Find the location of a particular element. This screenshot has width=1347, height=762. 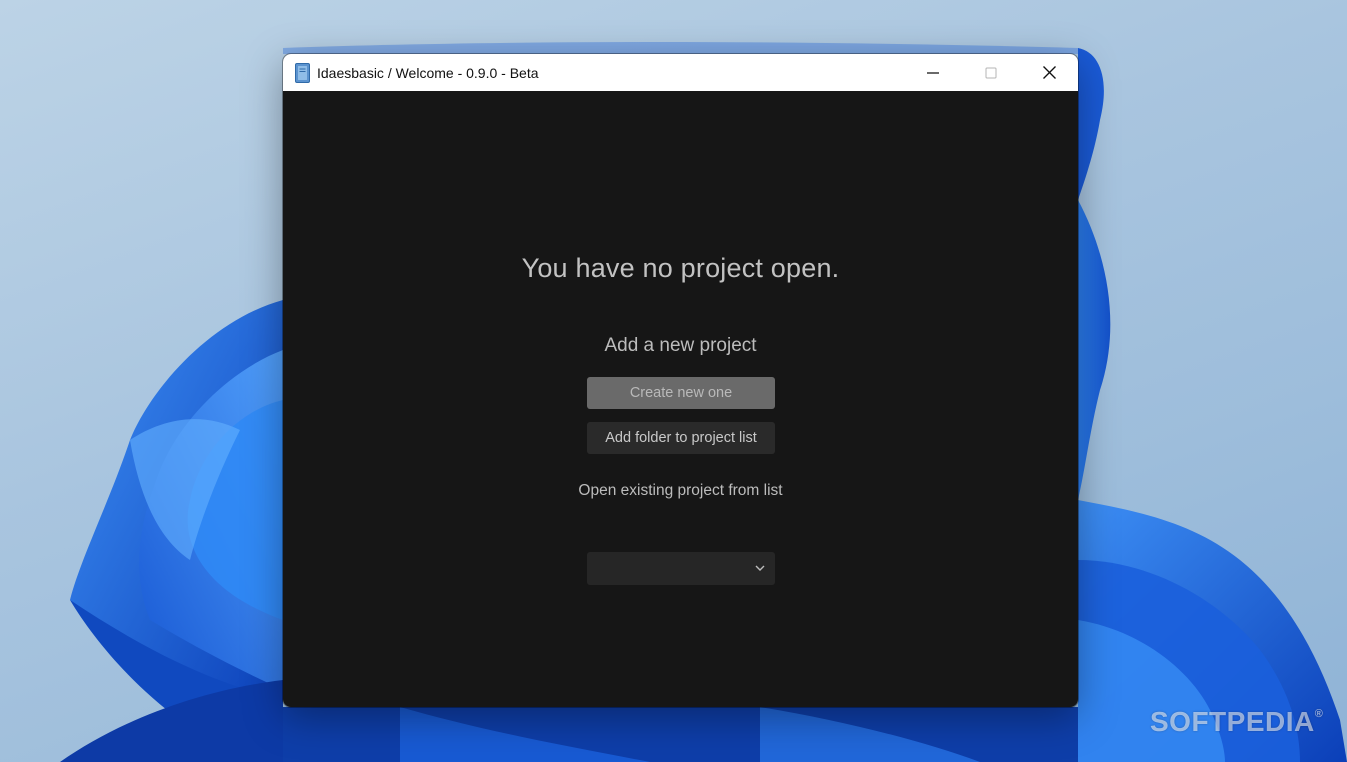

minimize-button is located at coordinates (933, 72).